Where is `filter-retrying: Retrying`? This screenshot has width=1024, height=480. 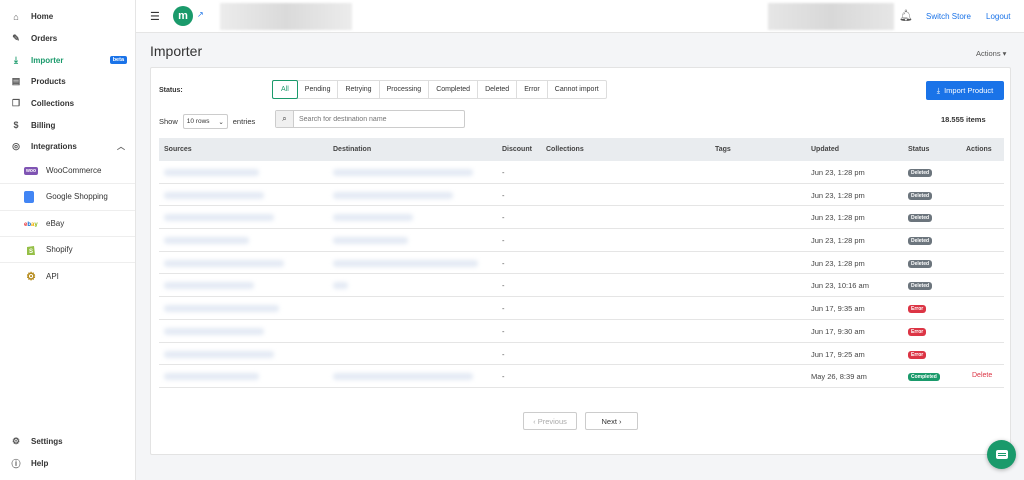
filter-retrying: Retrying is located at coordinates (359, 89).